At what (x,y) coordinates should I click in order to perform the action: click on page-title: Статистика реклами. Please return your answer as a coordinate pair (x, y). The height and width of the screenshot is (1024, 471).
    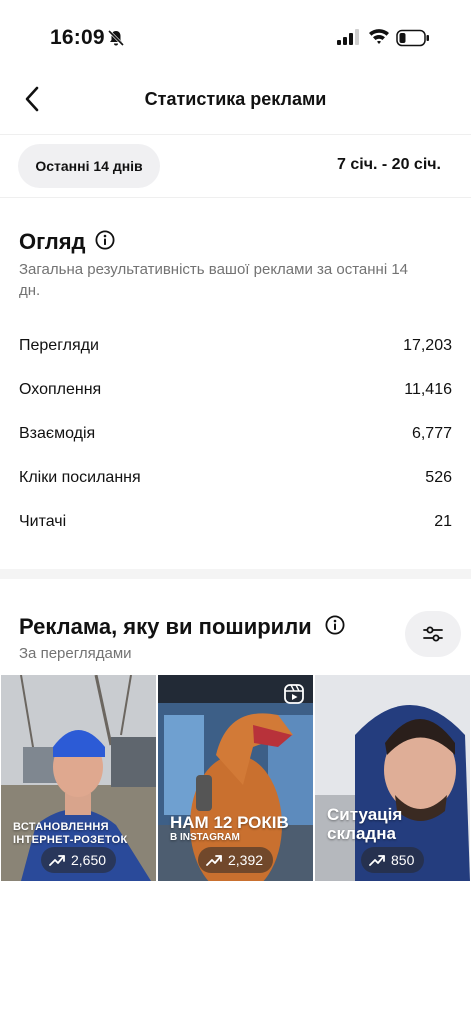
    Looking at the image, I should click on (235, 99).